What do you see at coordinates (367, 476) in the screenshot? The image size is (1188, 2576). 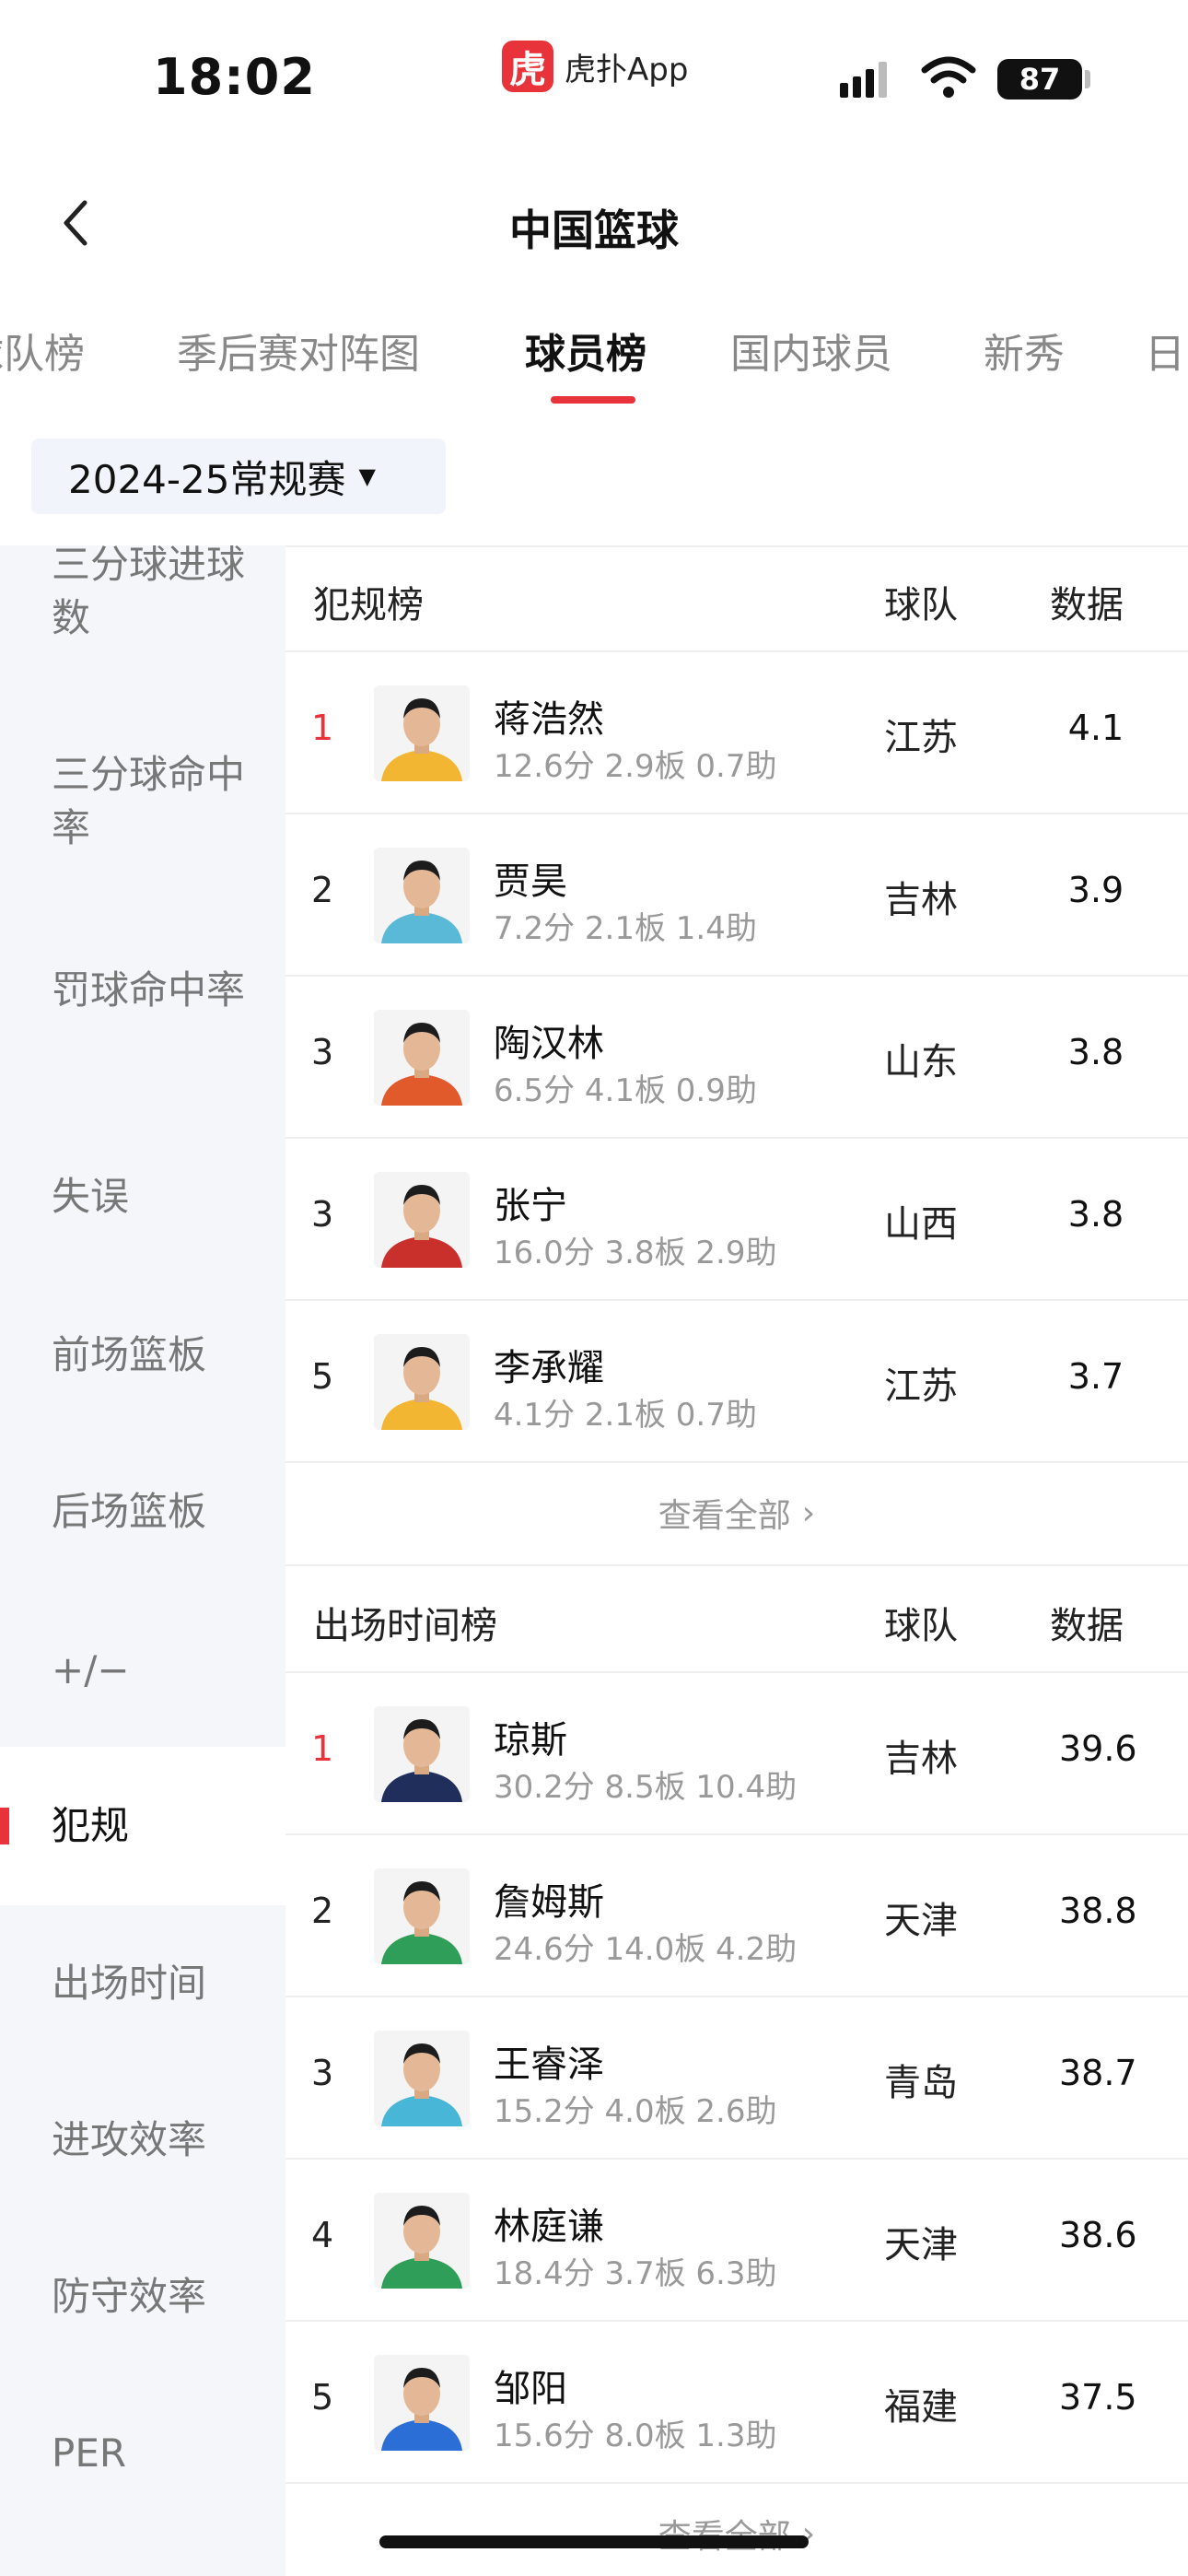 I see `caret-down-icon: ▼` at bounding box center [367, 476].